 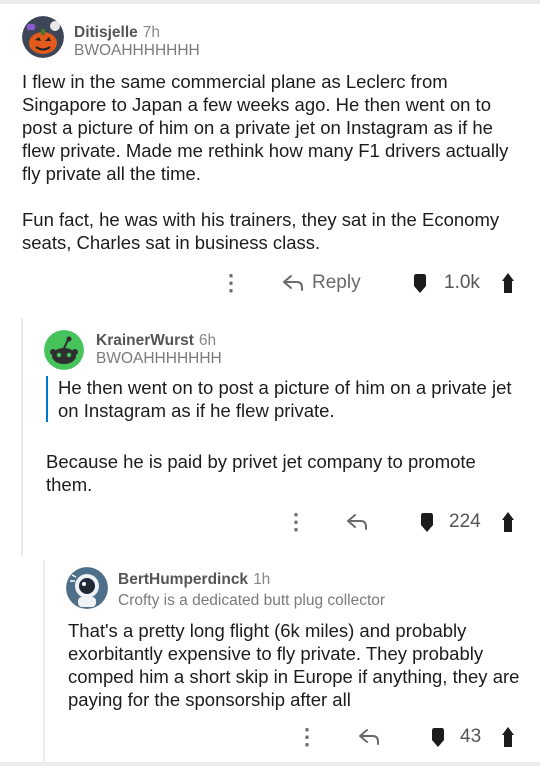 I want to click on top-divider, so click(x=270, y=2).